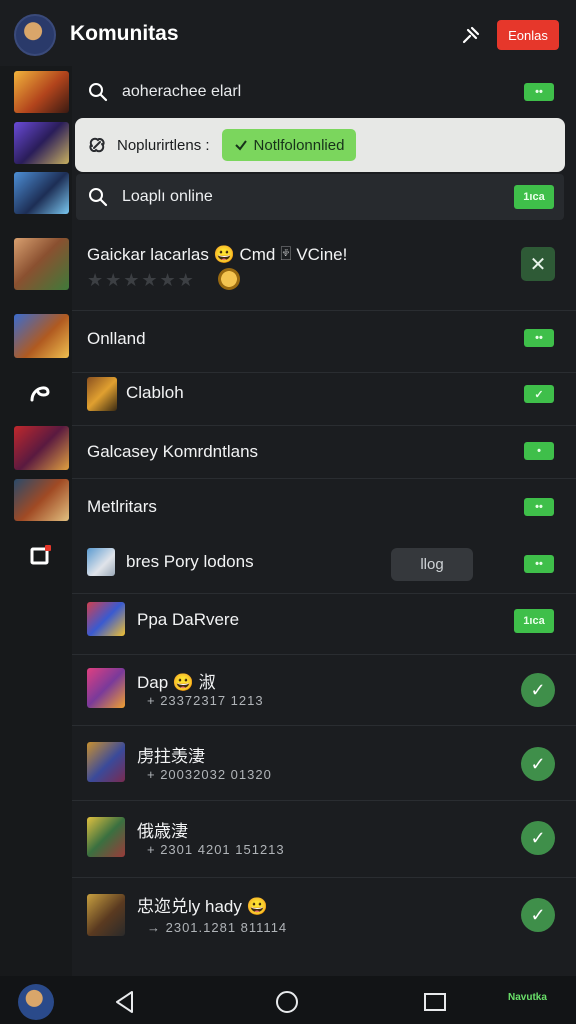 This screenshot has height=1024, width=576. I want to click on profile-avatar, so click(35, 35).